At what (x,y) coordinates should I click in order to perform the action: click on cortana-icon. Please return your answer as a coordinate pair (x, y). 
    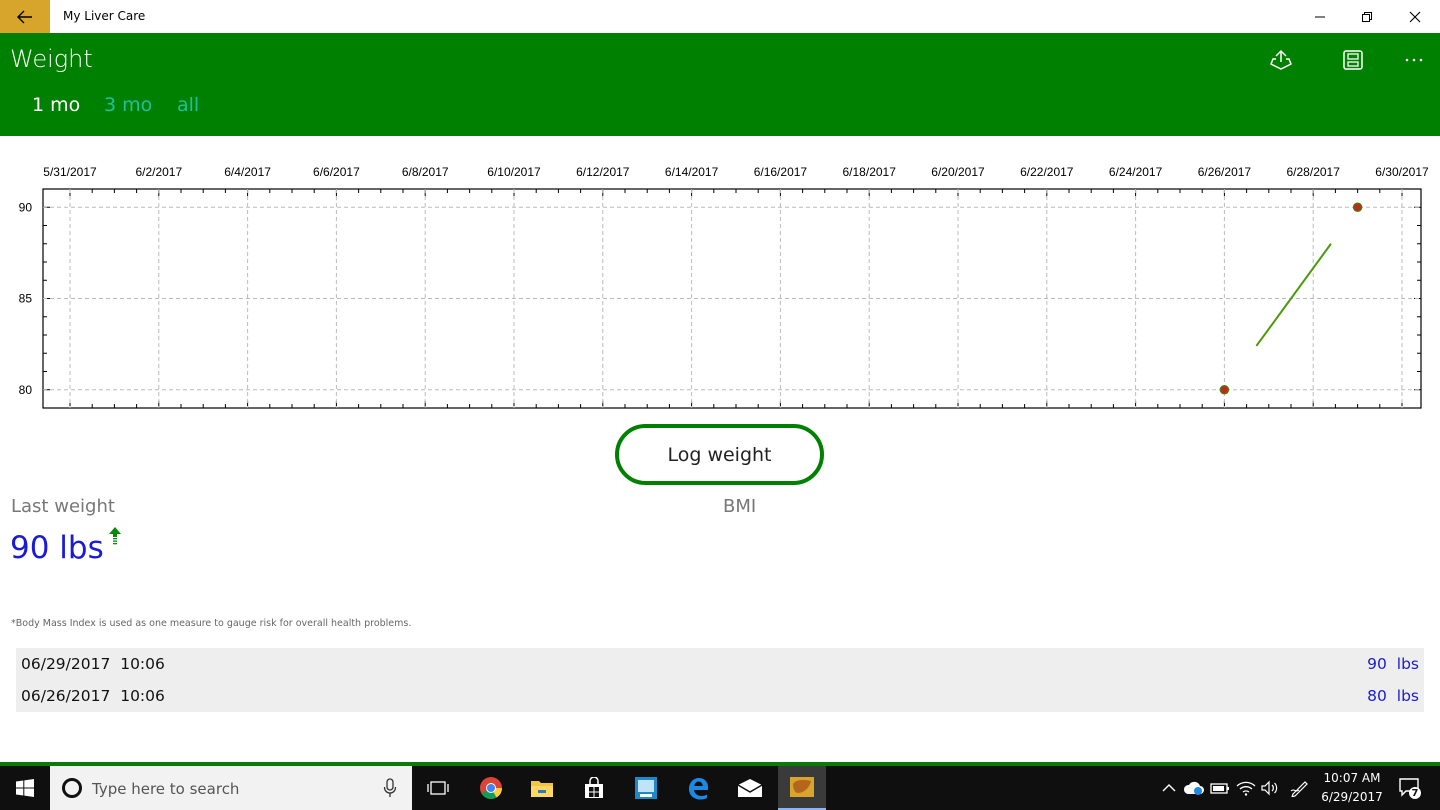
    Looking at the image, I should click on (72, 788).